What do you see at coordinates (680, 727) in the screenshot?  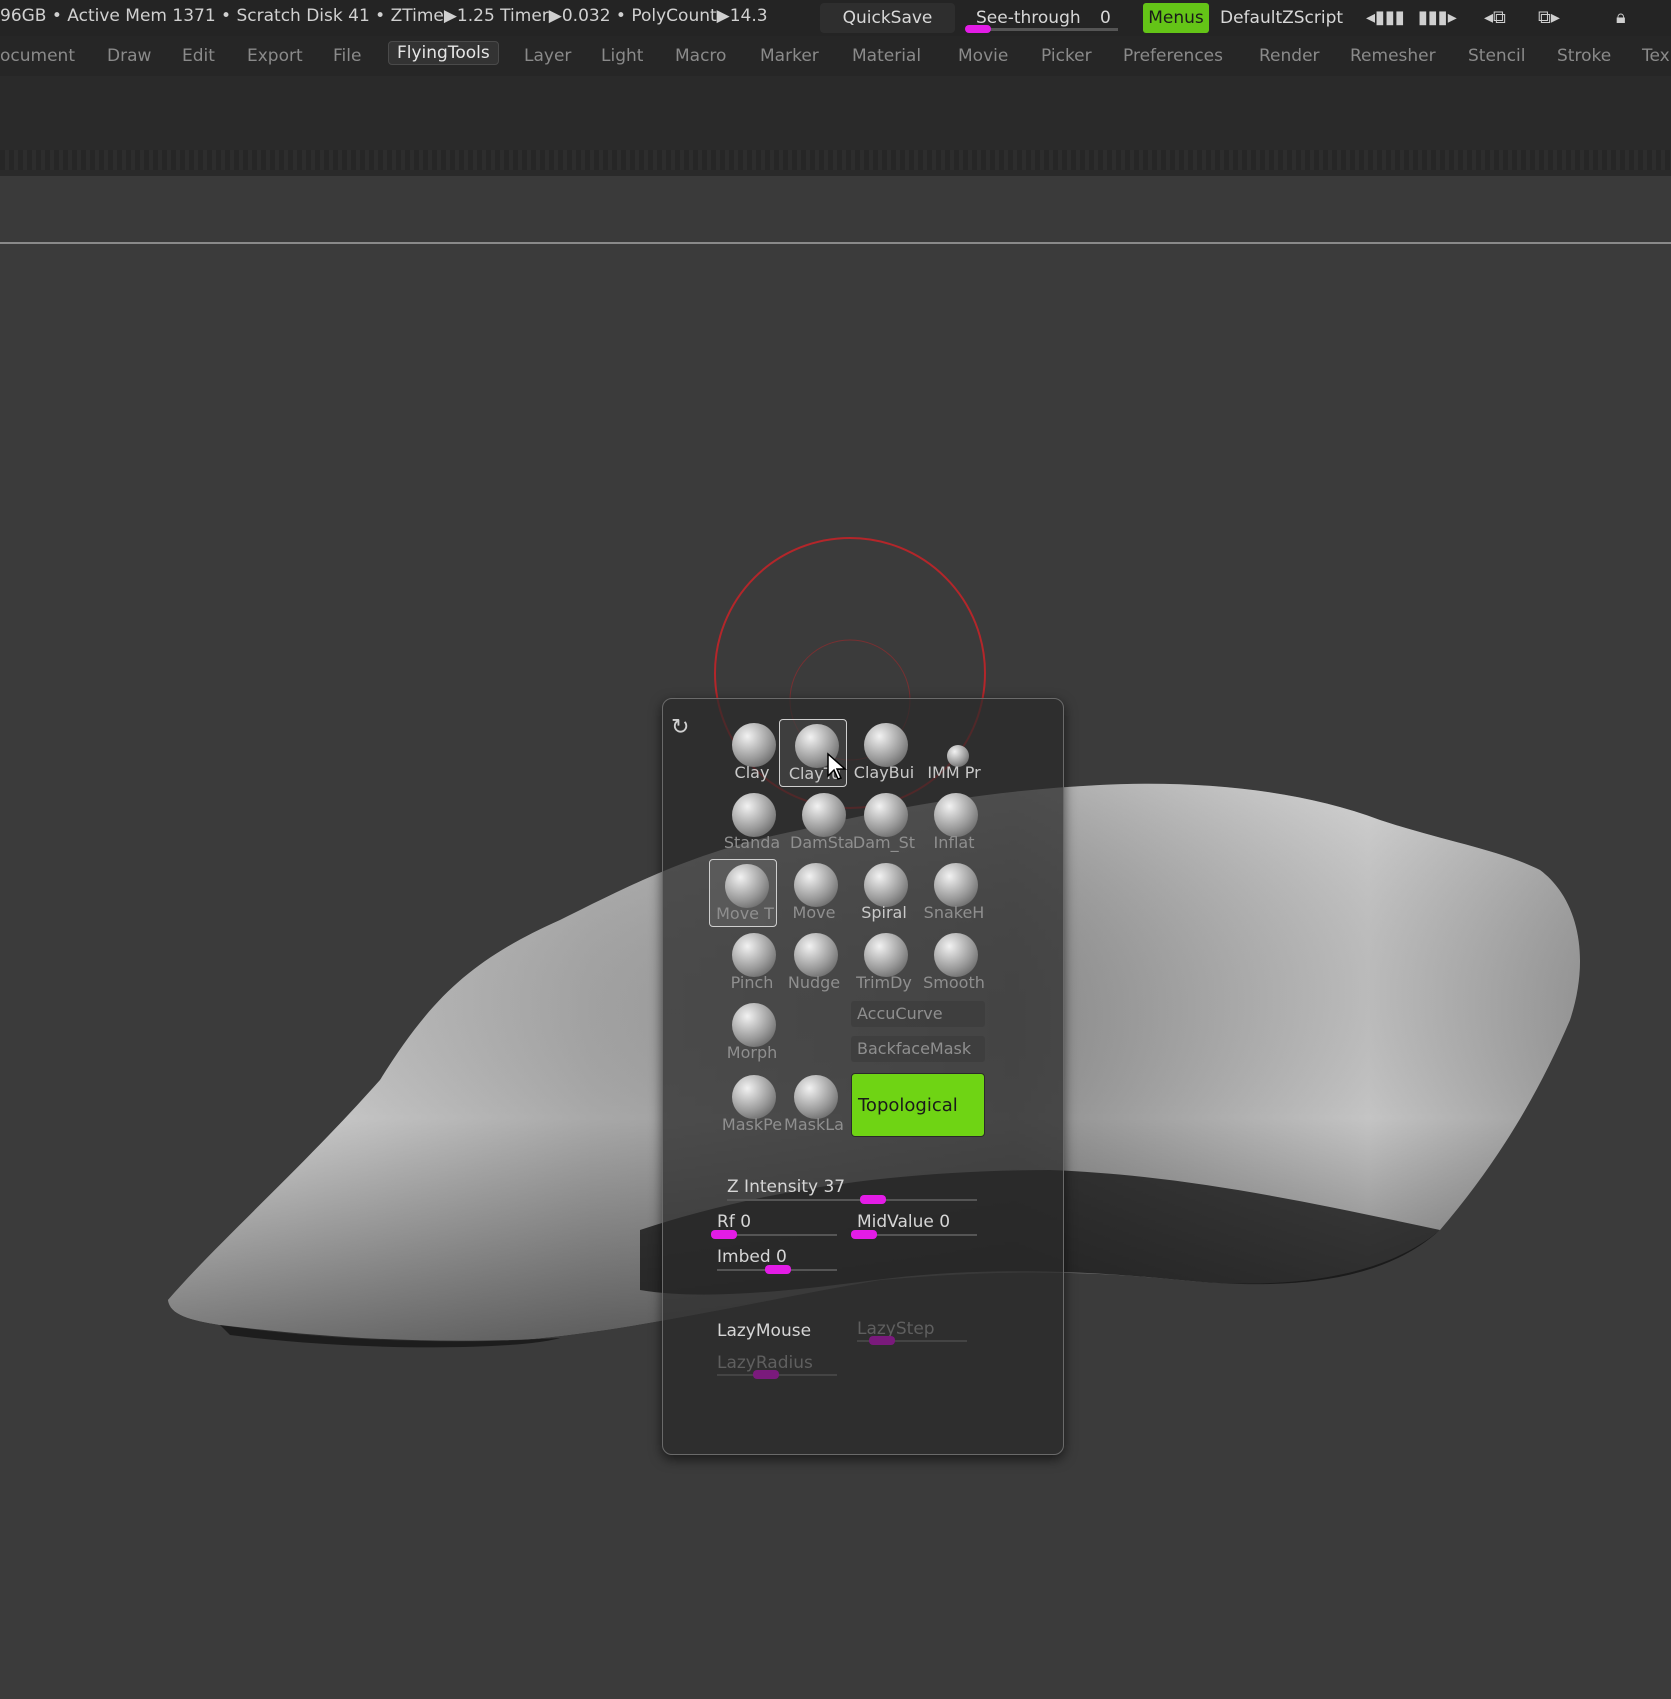 I see `refresh-icon: ↻` at bounding box center [680, 727].